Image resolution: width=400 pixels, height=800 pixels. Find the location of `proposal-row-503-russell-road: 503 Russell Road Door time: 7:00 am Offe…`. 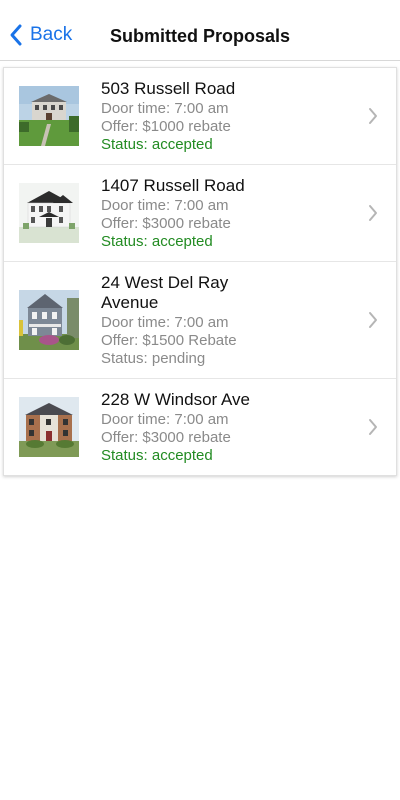

proposal-row-503-russell-road: 503 Russell Road Door time: 7:00 am Offe… is located at coordinates (200, 116).